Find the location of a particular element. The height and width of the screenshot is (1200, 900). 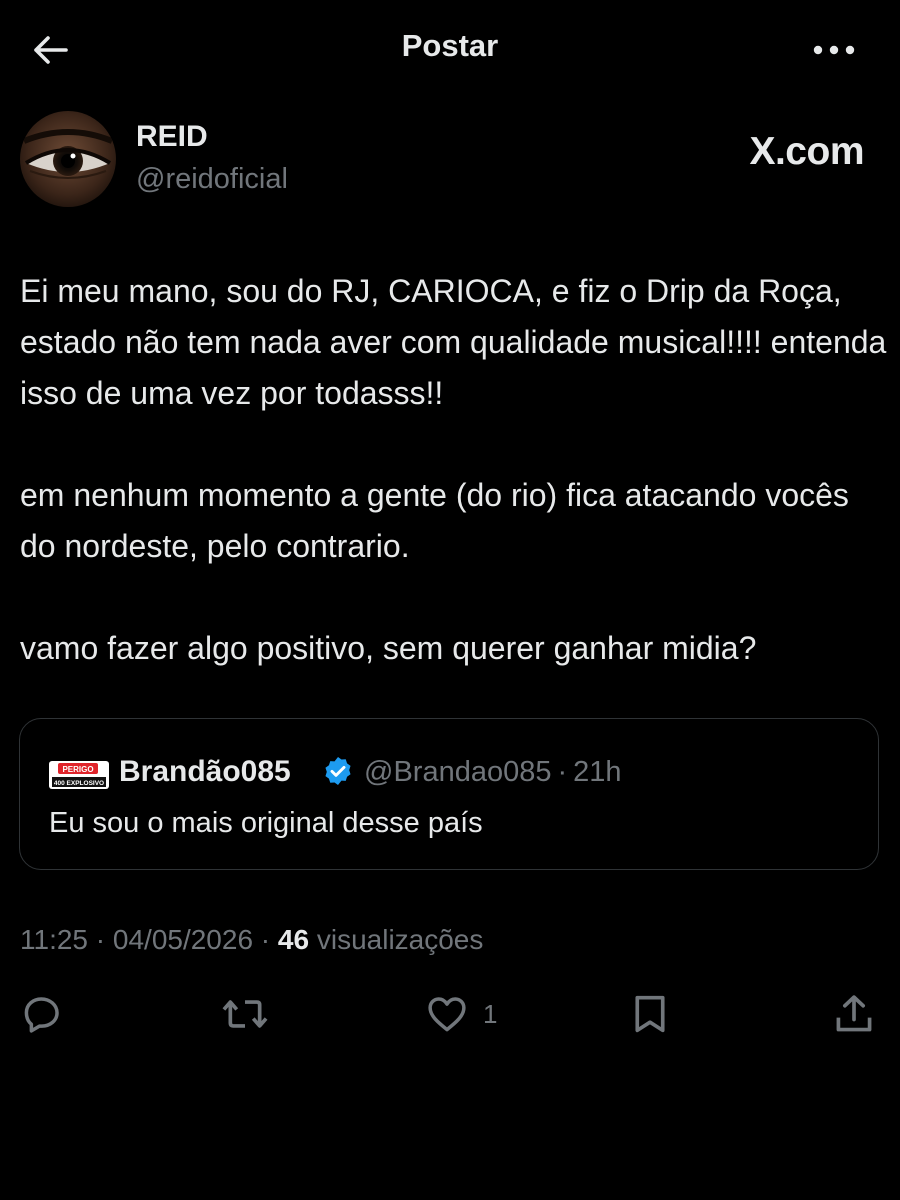

share-icon is located at coordinates (854, 1013).